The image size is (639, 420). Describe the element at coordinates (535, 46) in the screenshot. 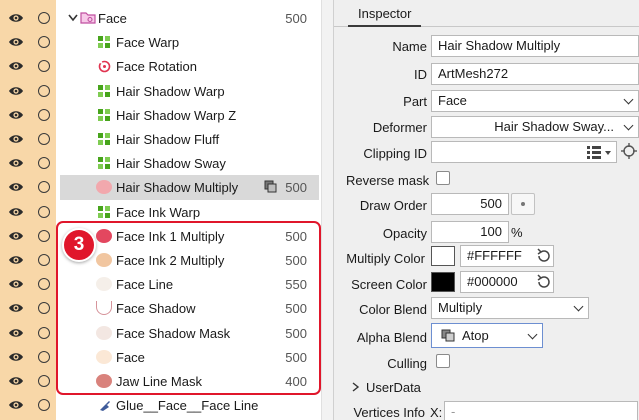

I see `name-field: Hair Shadow Multiply` at that location.